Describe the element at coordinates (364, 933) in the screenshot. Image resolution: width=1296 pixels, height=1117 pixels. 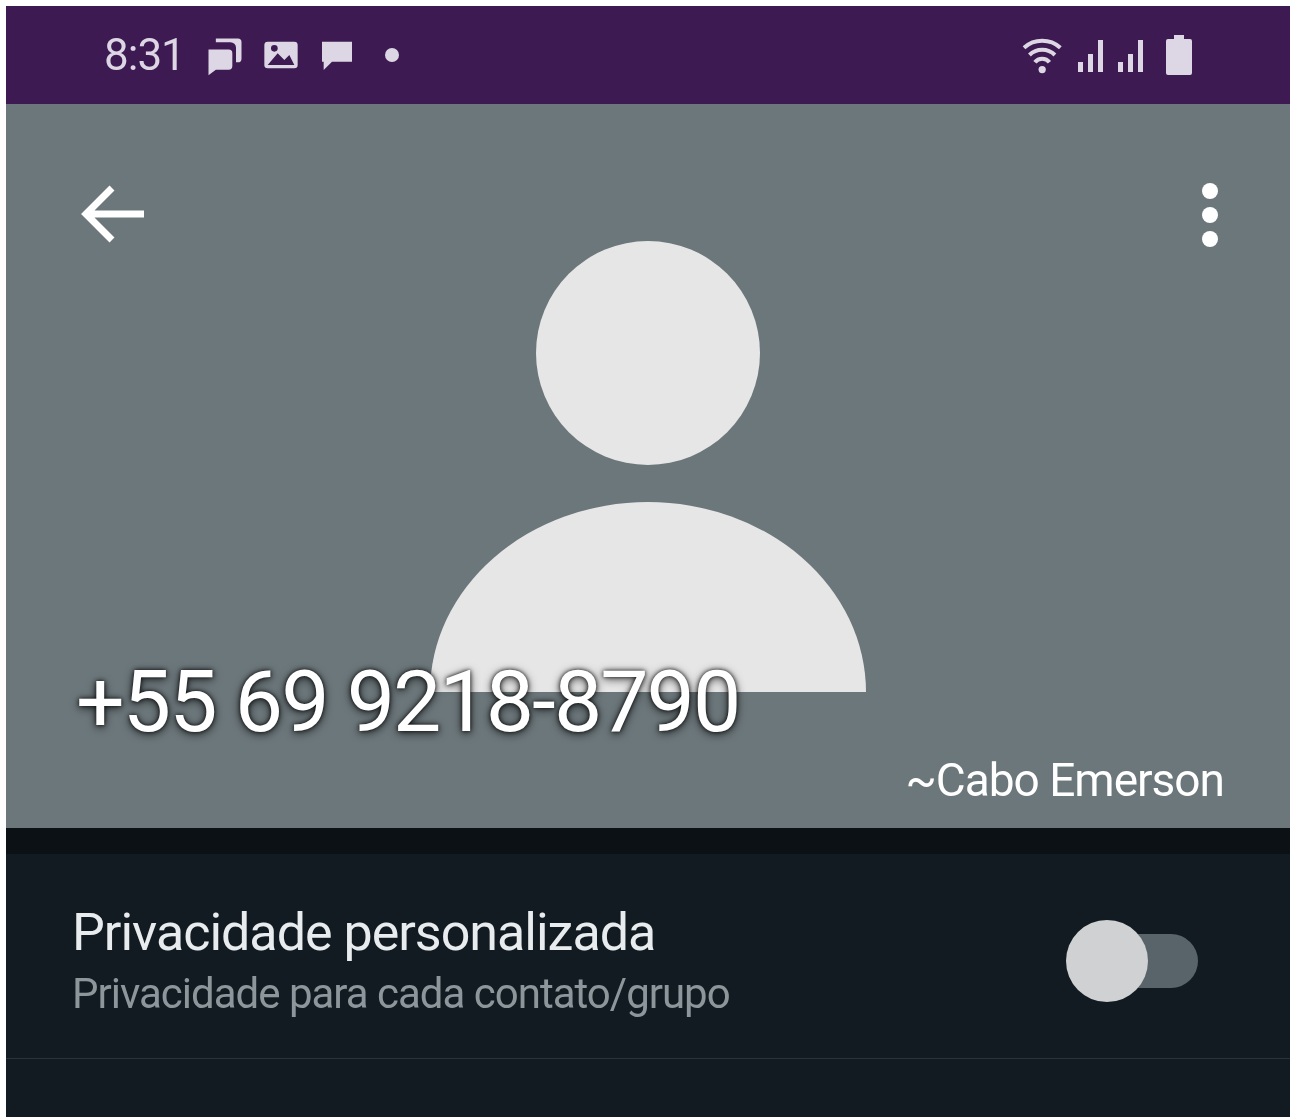
I see `setting-title: Privacidade personalizada` at that location.